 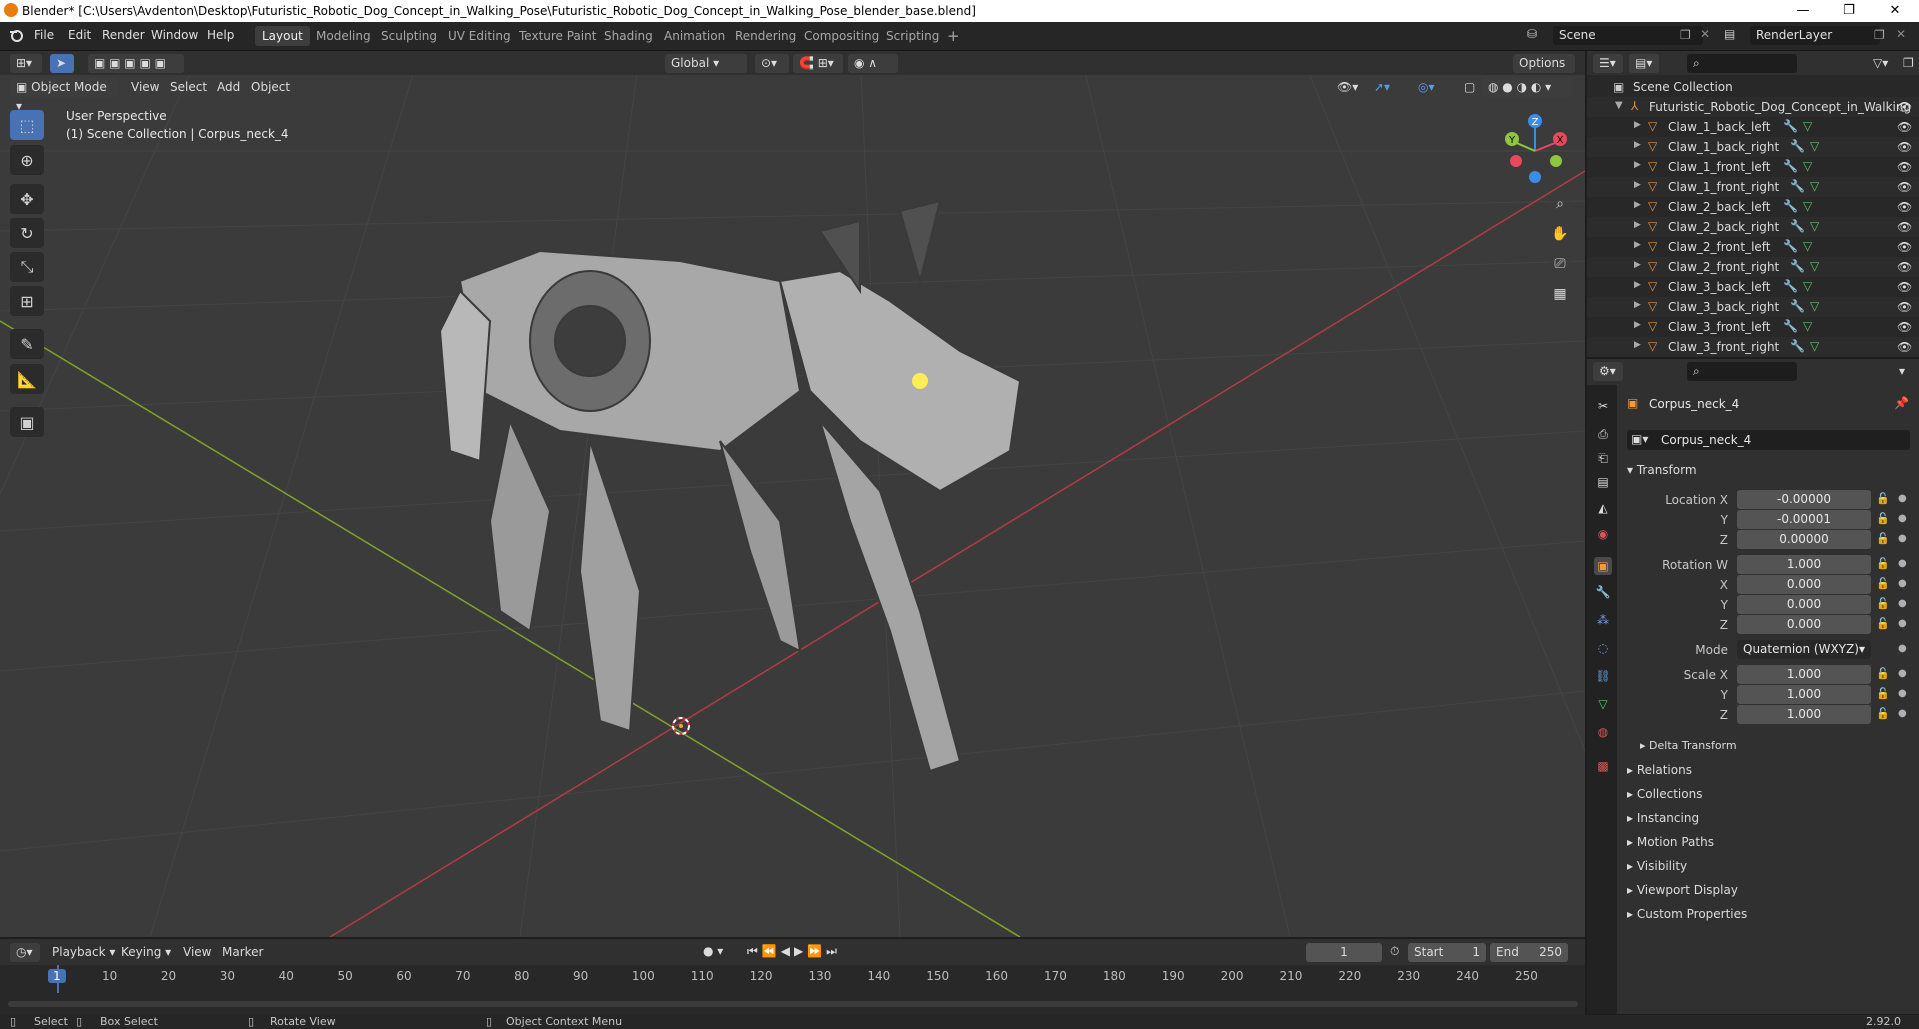 I want to click on menu-file: File, so click(x=44, y=35).